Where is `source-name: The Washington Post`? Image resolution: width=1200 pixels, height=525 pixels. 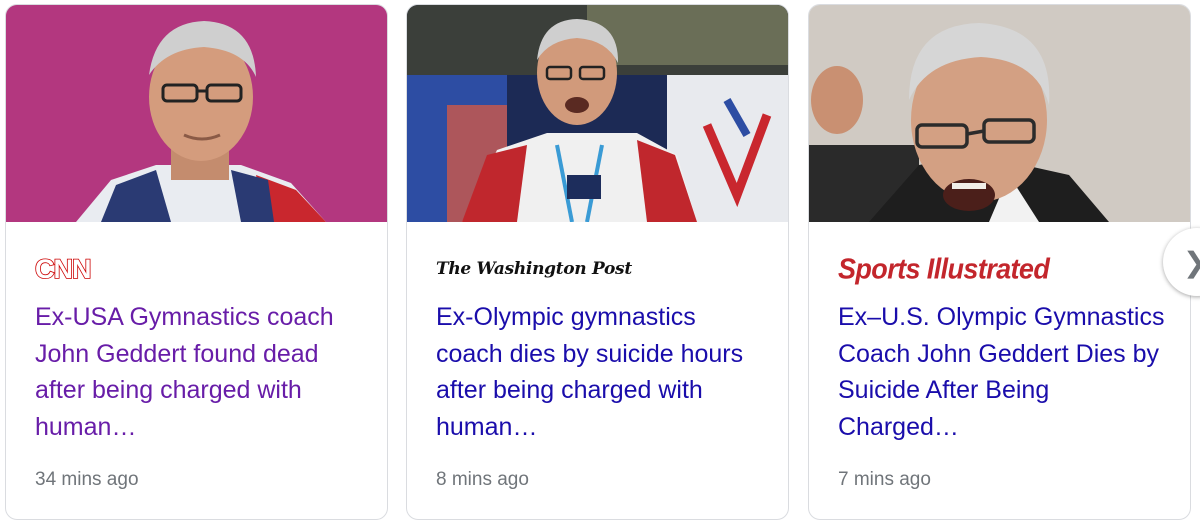 source-name: The Washington Post is located at coordinates (534, 269).